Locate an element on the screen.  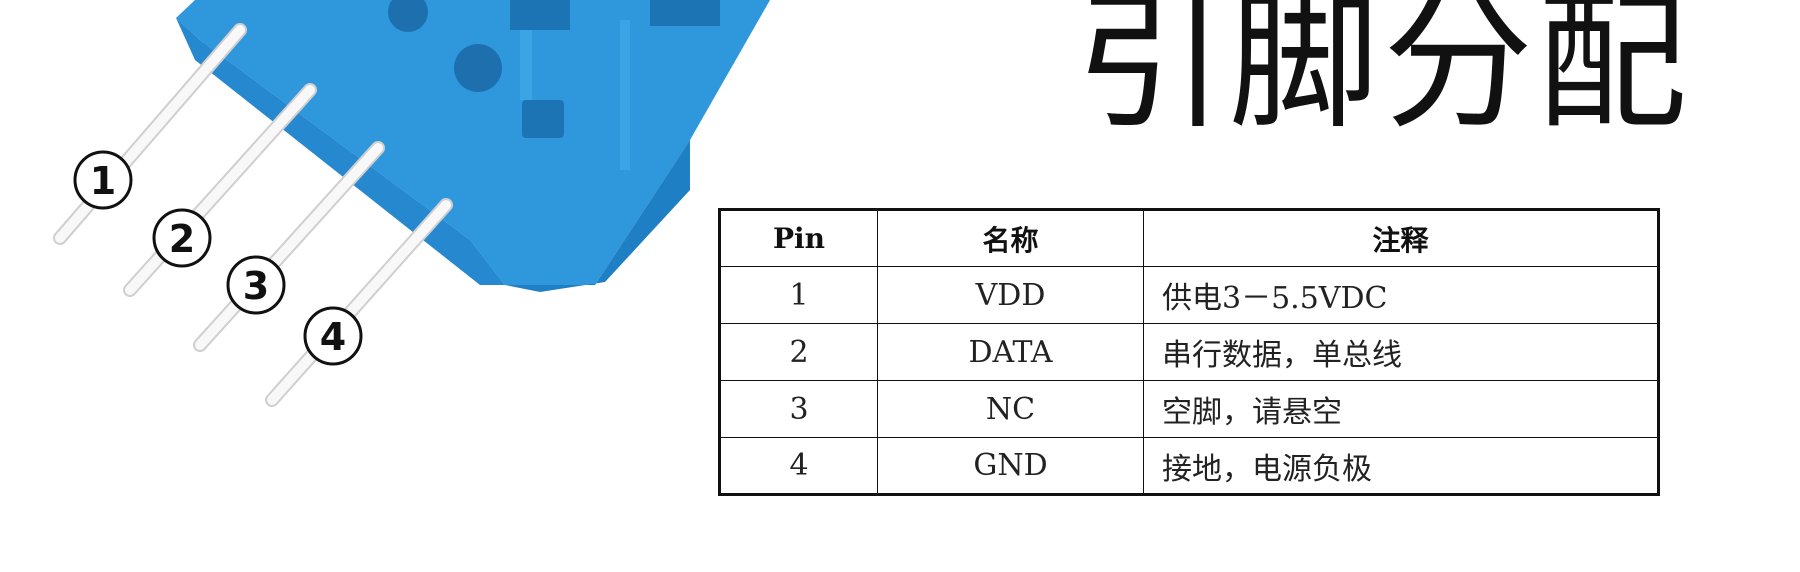
table-row: 3 NC 空脚，请悬空 is located at coordinates (1189, 409).